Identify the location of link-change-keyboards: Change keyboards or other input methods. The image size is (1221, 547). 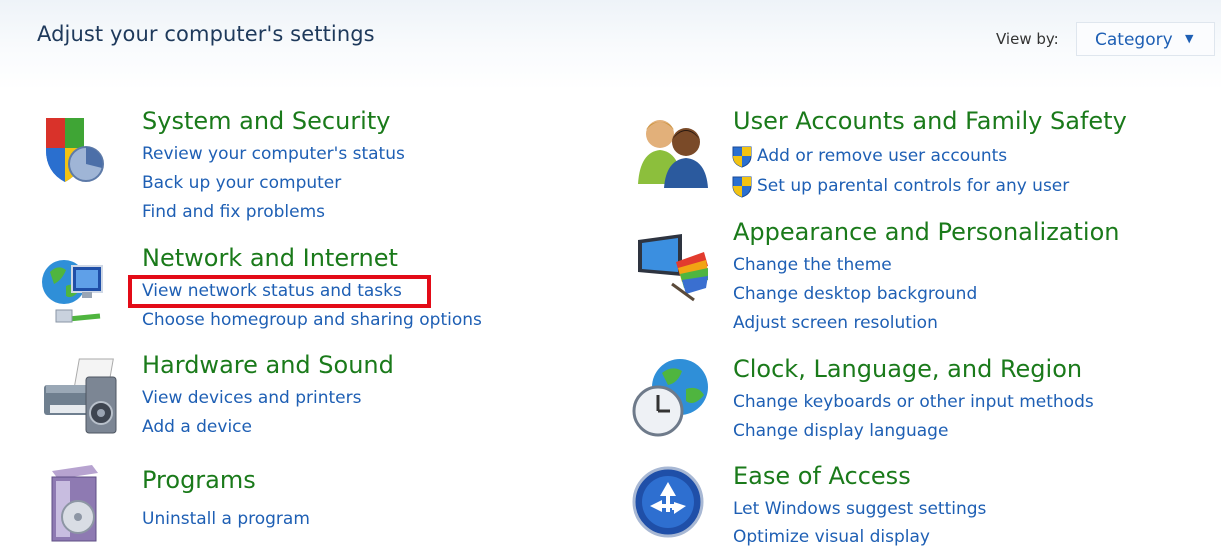
(913, 402).